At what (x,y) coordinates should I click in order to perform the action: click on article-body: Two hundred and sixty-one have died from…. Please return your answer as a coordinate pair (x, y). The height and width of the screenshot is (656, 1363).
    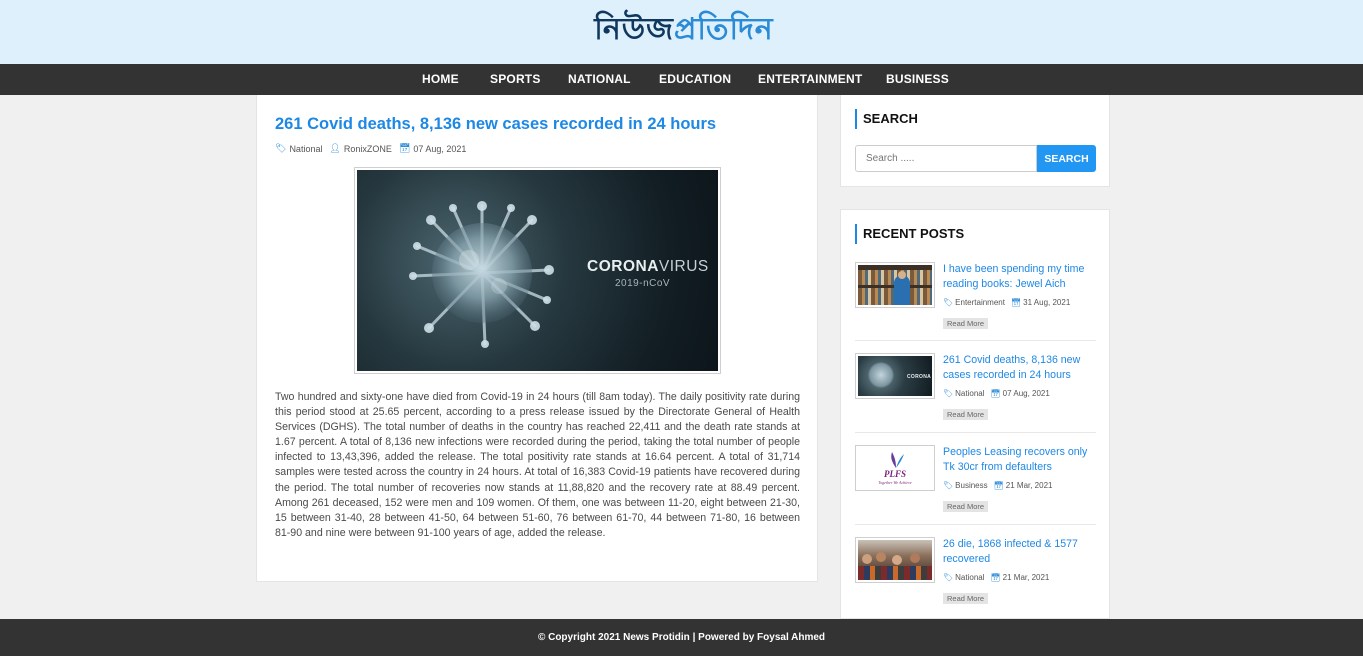
    Looking at the image, I should click on (537, 465).